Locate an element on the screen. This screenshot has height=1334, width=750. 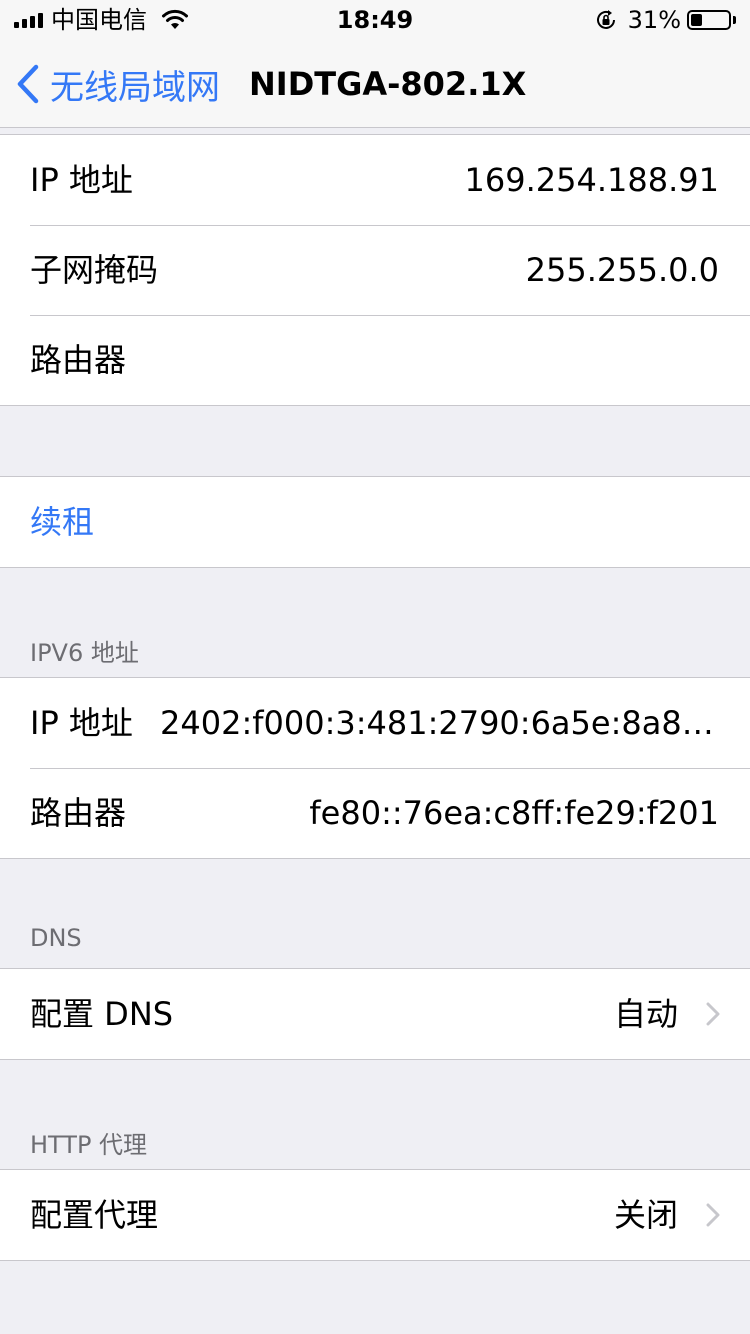
battery-tip is located at coordinates (734, 20).